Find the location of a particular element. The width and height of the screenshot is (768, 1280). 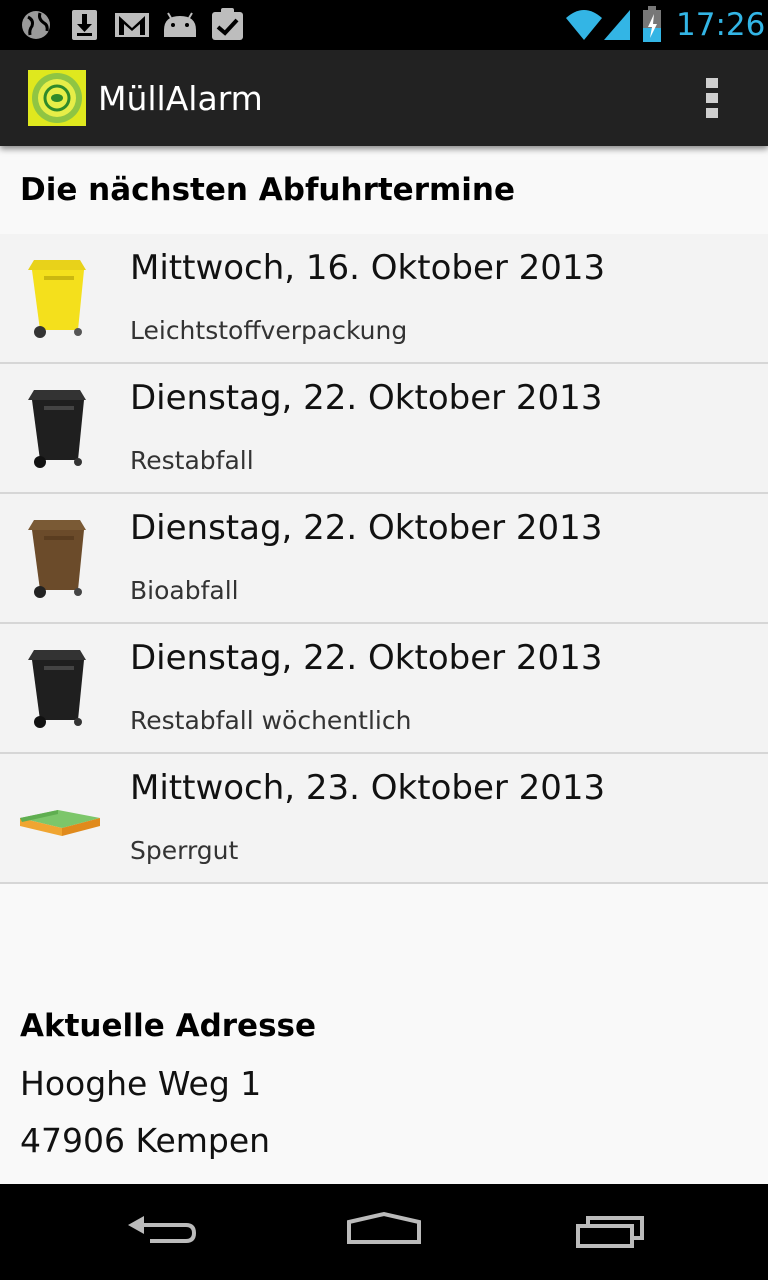

signal-icon is located at coordinates (617, 25).